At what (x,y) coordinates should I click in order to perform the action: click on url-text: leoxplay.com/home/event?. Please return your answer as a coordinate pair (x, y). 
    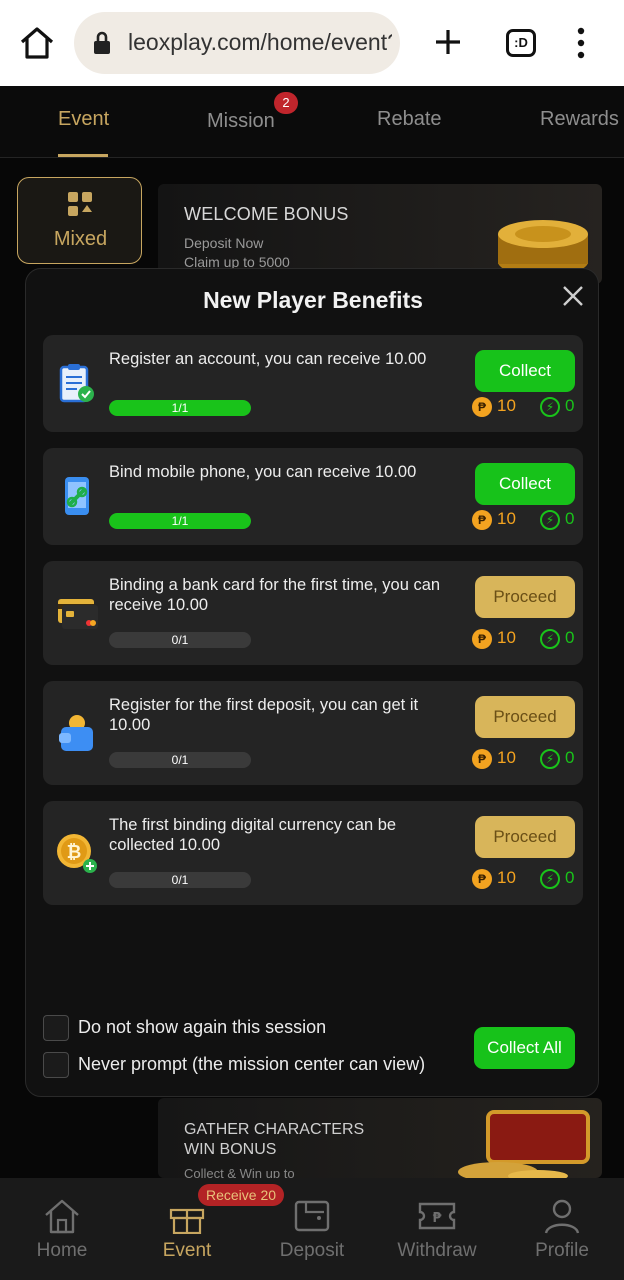
    Looking at the image, I should click on (260, 42).